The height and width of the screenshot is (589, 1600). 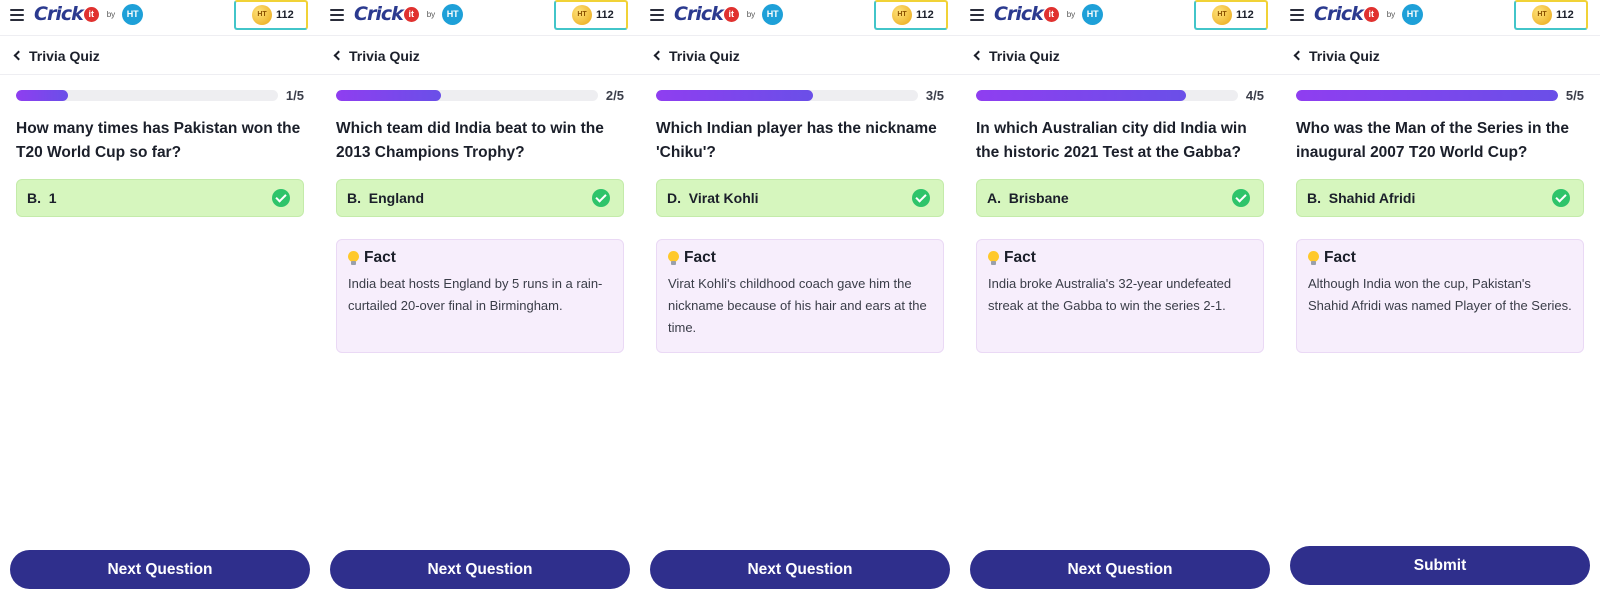 What do you see at coordinates (1372, 198) in the screenshot?
I see `answer-label: Shahid Afridi` at bounding box center [1372, 198].